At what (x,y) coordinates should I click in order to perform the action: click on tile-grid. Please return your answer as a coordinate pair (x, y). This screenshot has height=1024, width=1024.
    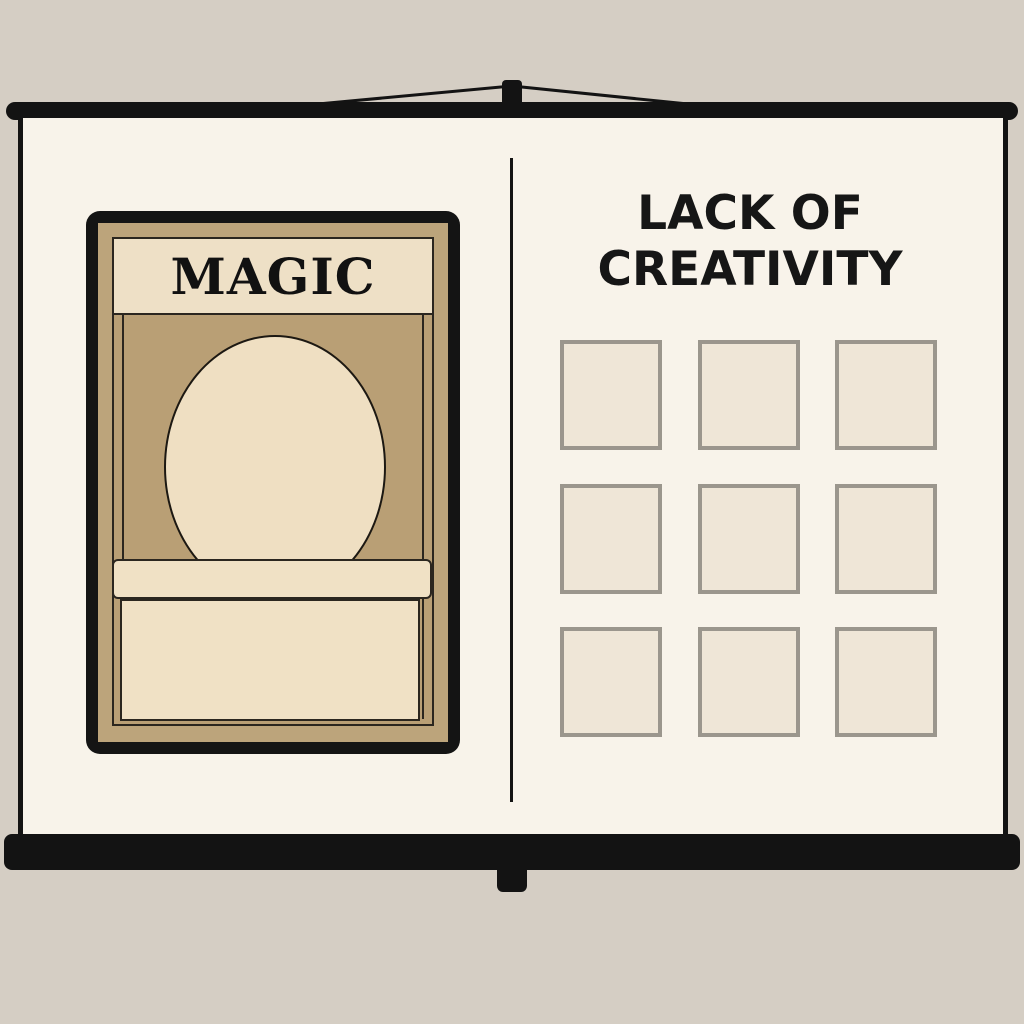
    Looking at the image, I should click on (752, 542).